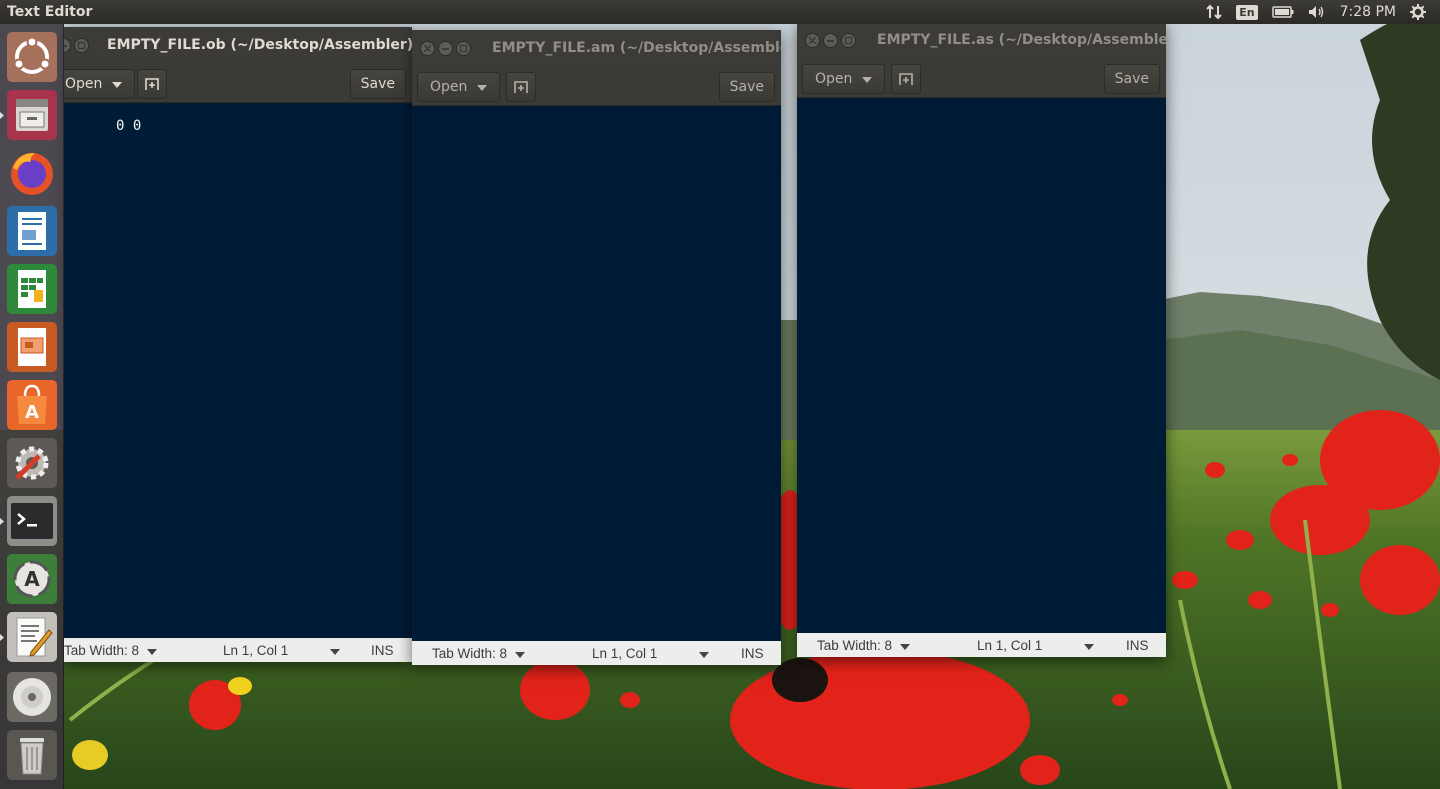 Image resolution: width=1440 pixels, height=789 pixels. I want to click on software-updater-icon: A, so click(32, 579).